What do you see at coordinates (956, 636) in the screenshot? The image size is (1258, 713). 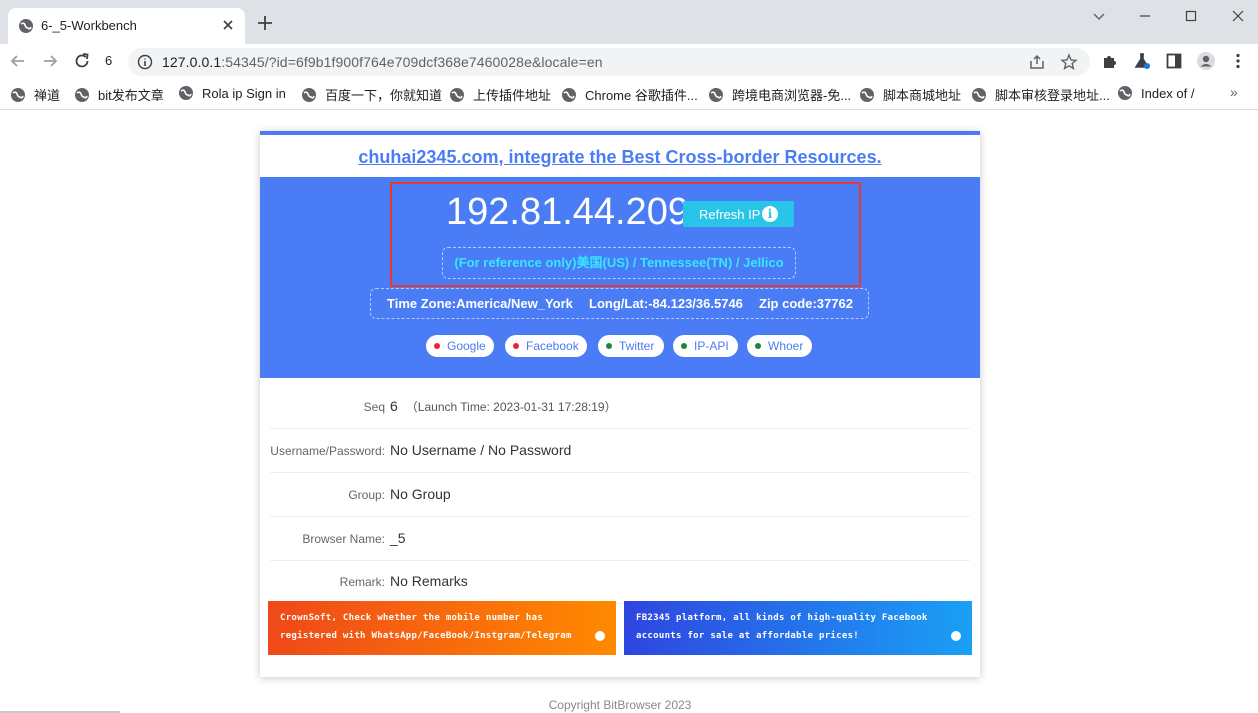 I see `arrow-icon` at bounding box center [956, 636].